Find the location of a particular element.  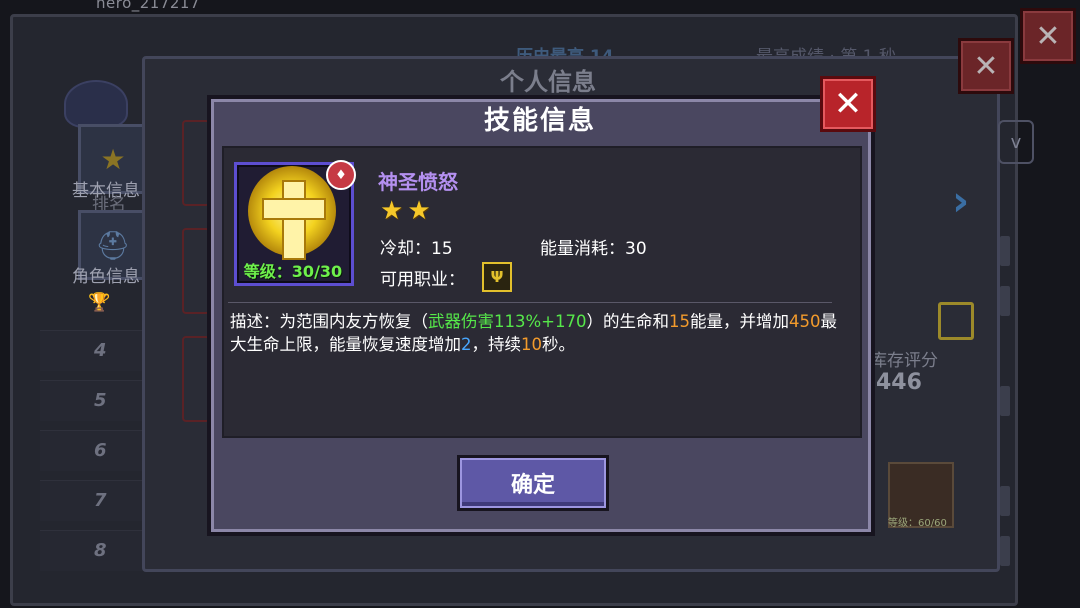

holy-cross-icon is located at coordinates (294, 220).